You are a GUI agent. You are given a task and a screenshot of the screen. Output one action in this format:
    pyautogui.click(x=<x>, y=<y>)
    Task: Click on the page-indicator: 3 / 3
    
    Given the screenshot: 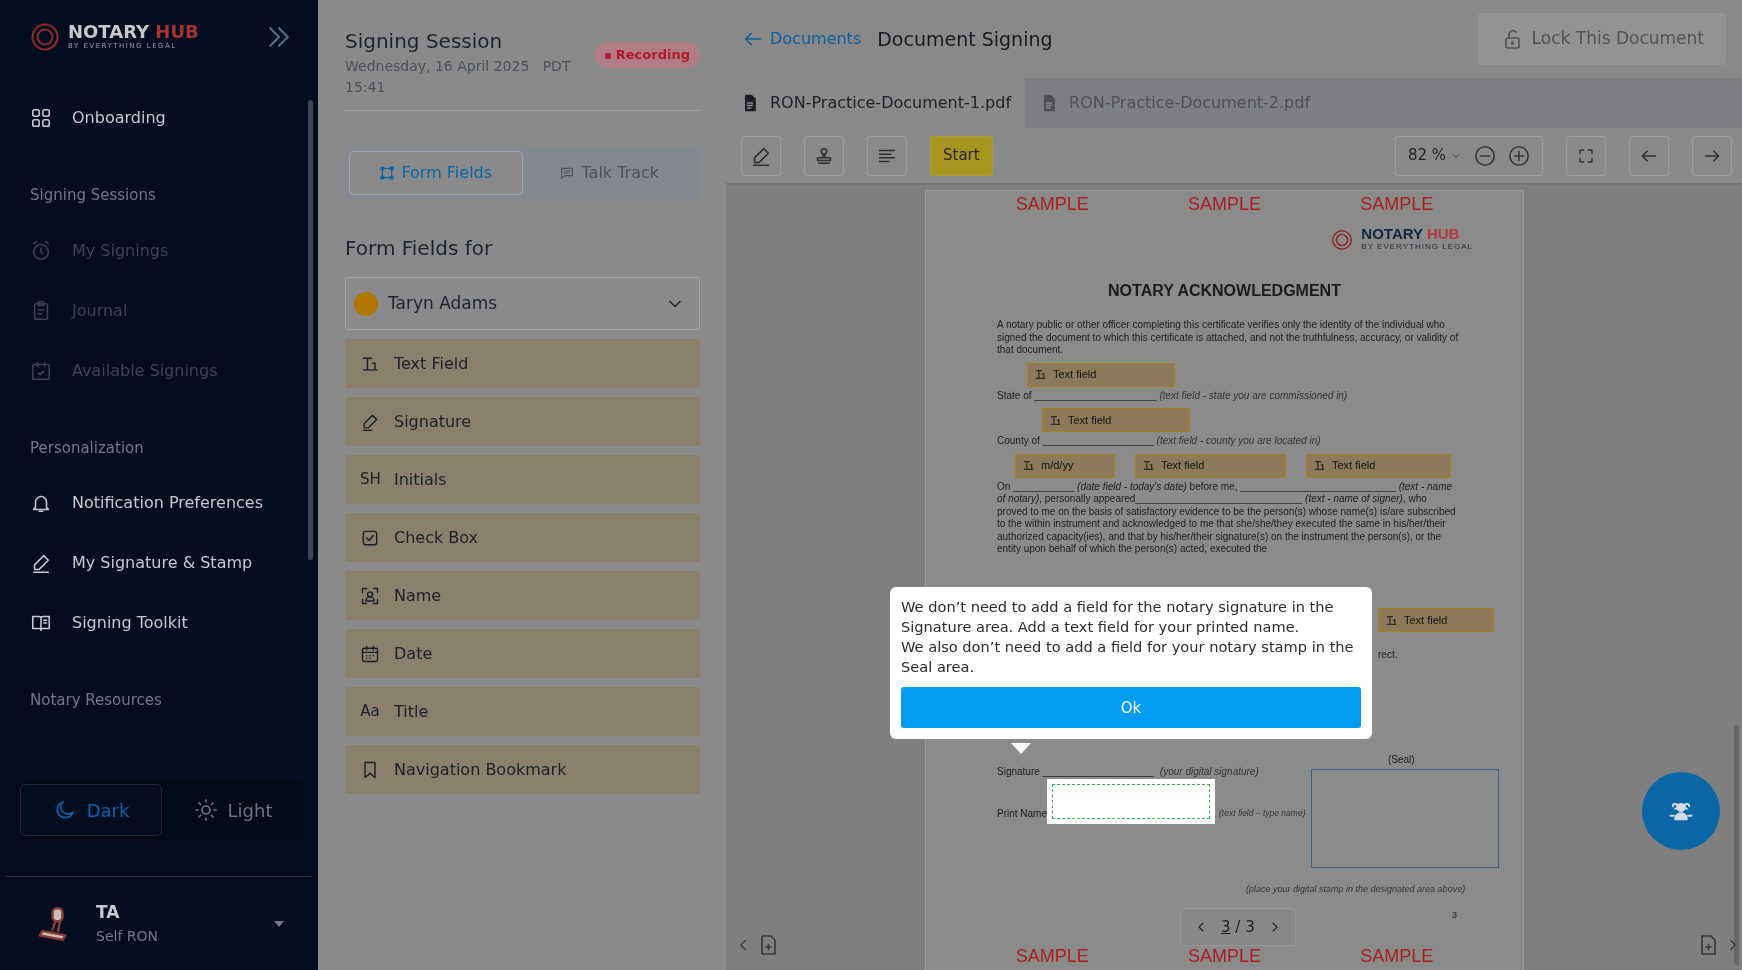 What is the action you would take?
    pyautogui.click(x=1238, y=927)
    